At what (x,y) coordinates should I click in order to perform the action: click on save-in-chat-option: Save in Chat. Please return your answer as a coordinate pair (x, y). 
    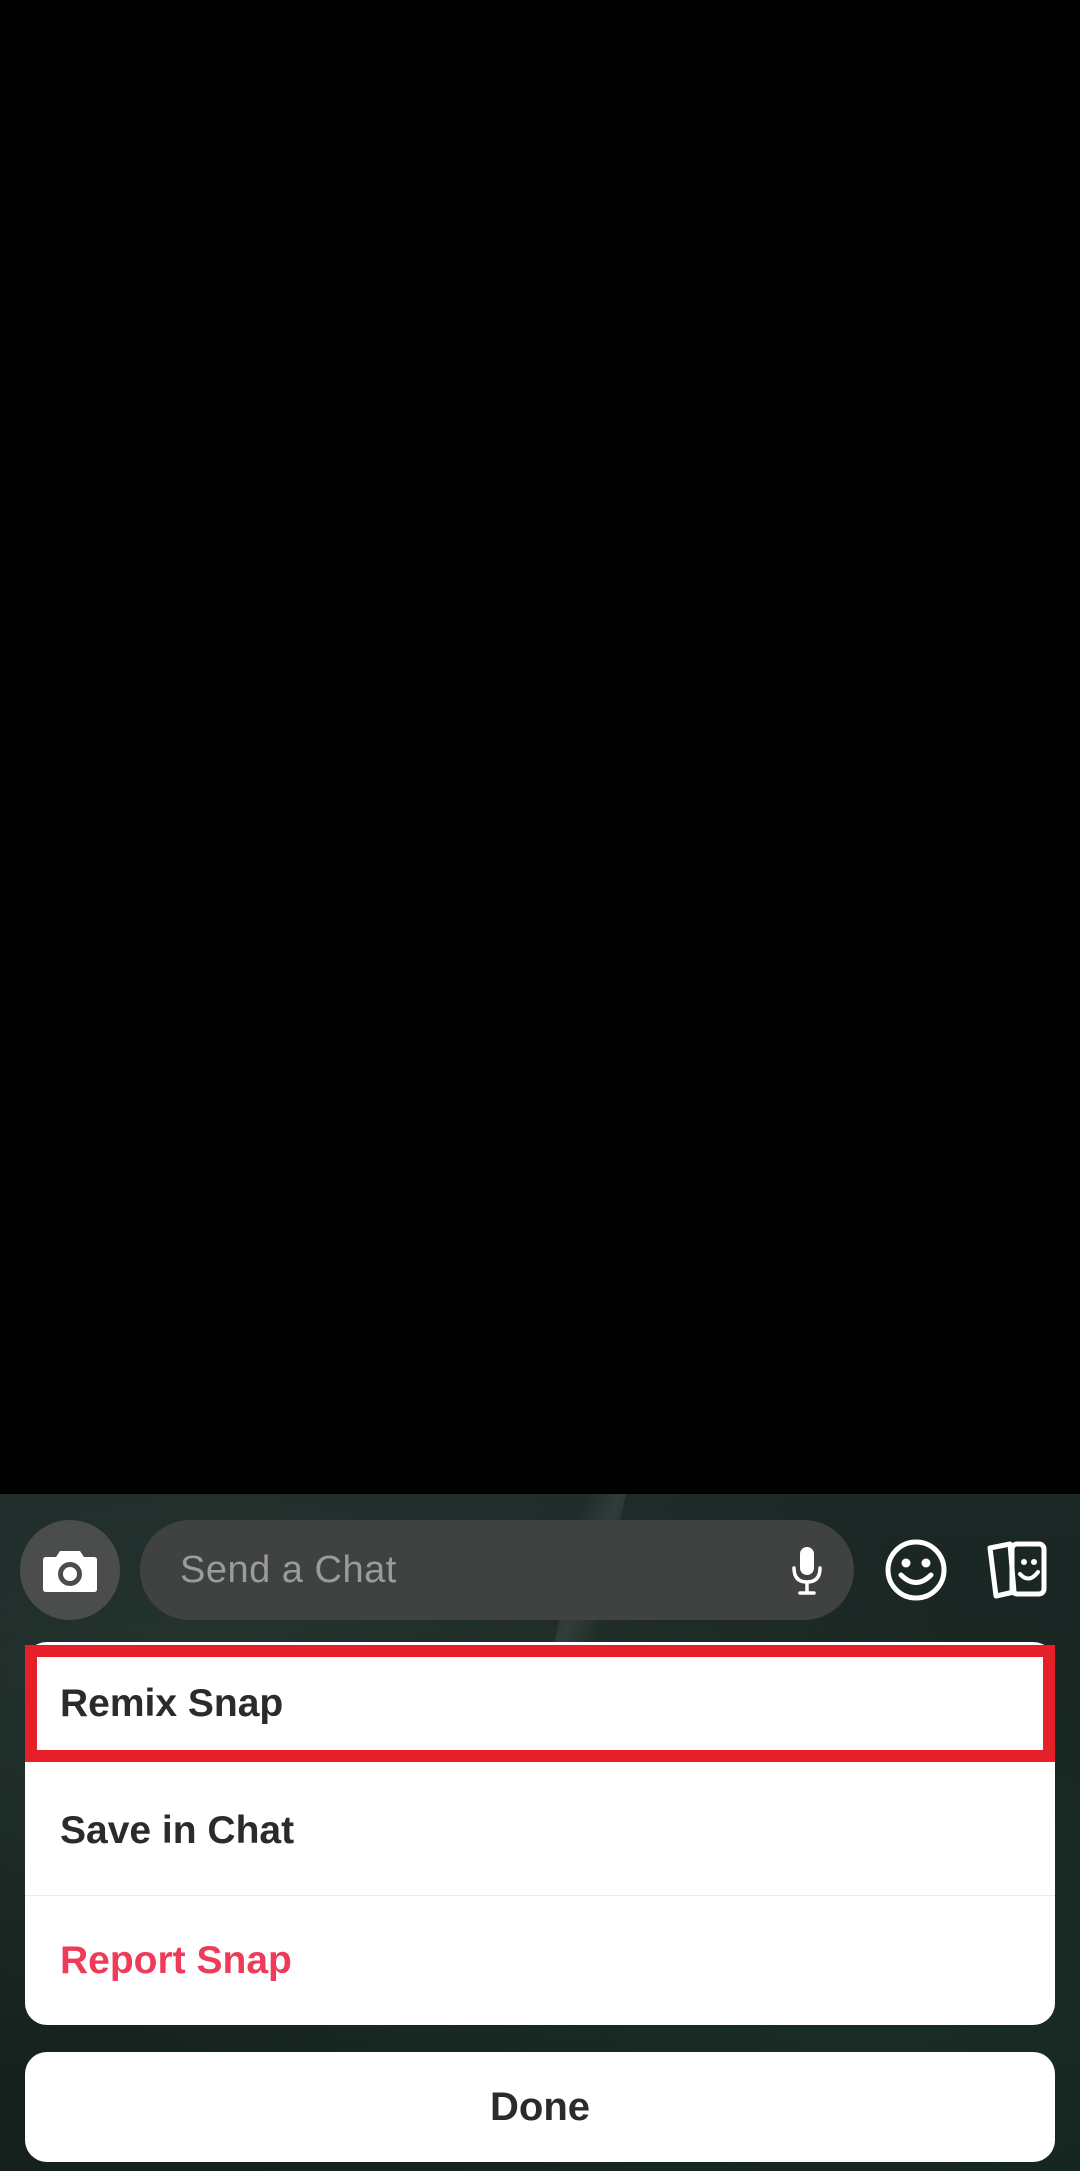
    Looking at the image, I should click on (540, 1831).